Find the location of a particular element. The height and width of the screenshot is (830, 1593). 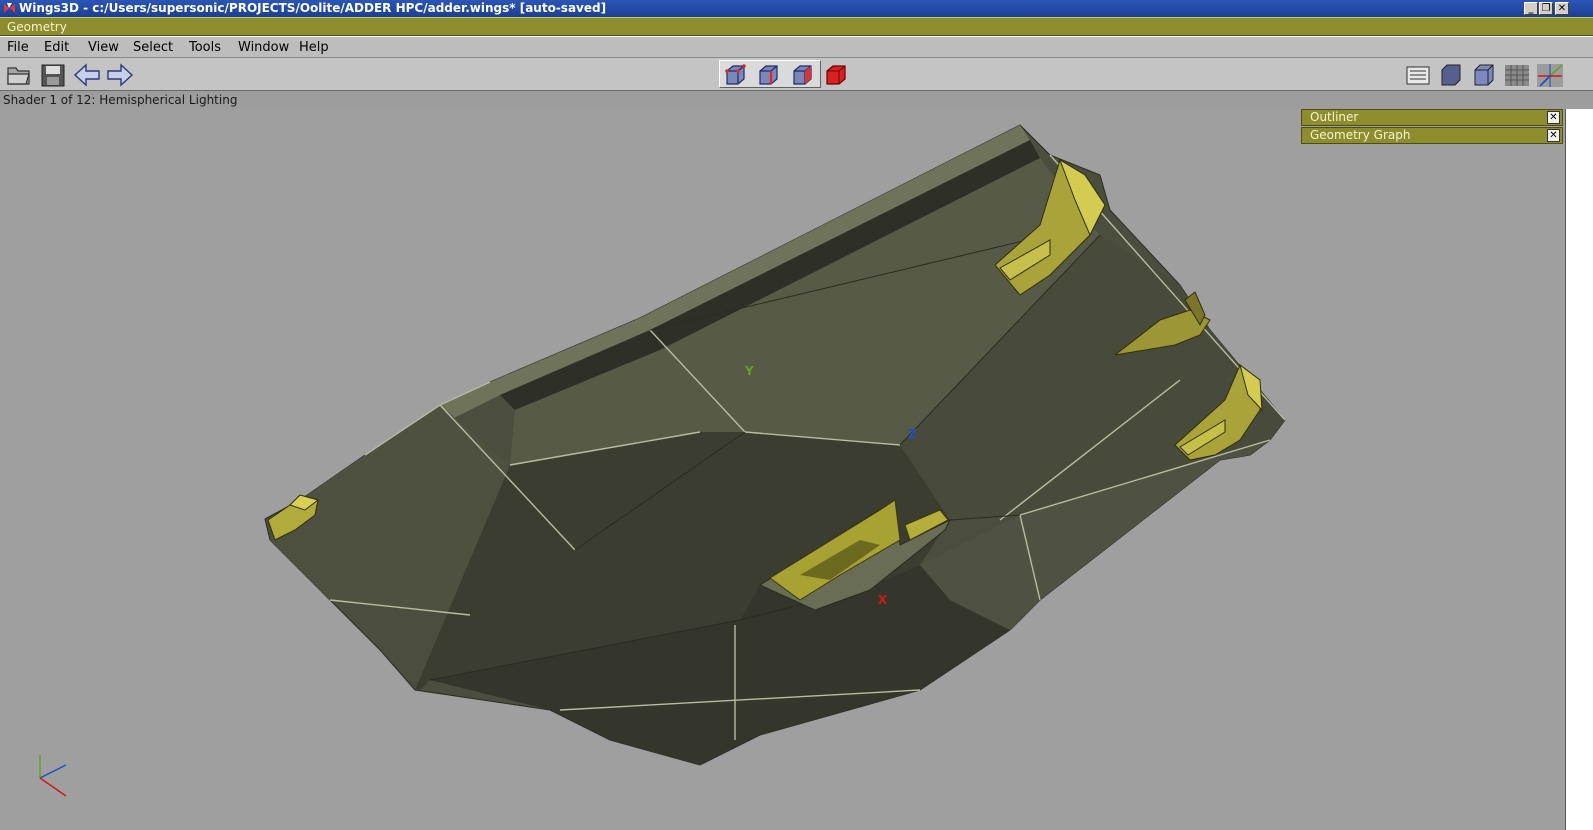

save-disk-icon is located at coordinates (53, 75).